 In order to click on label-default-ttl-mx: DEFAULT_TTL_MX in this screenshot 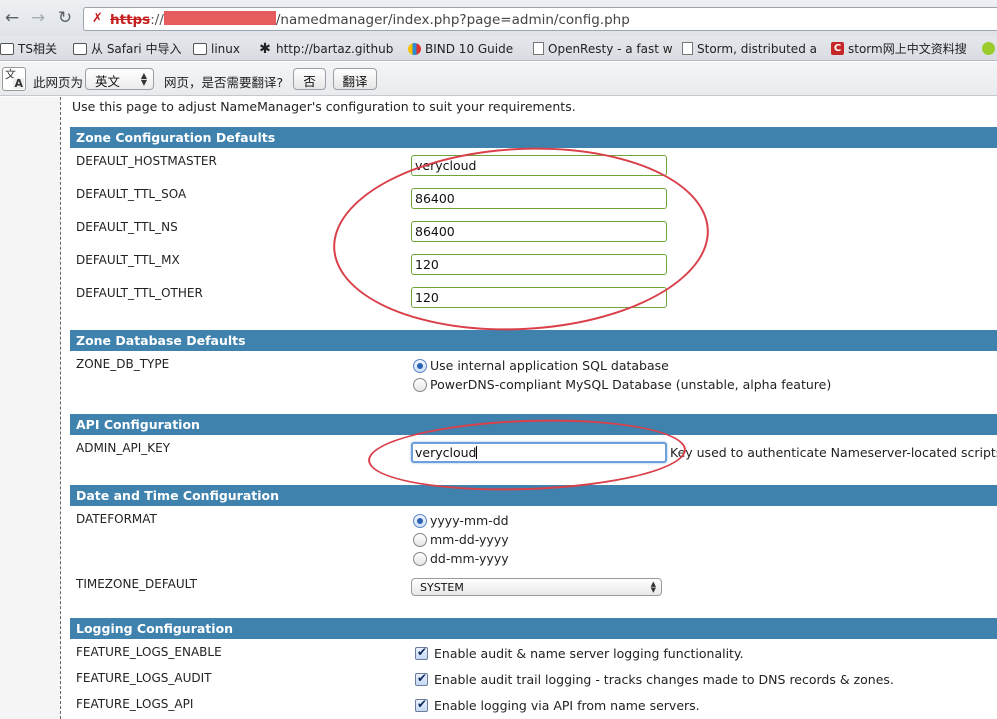, I will do `click(128, 260)`.